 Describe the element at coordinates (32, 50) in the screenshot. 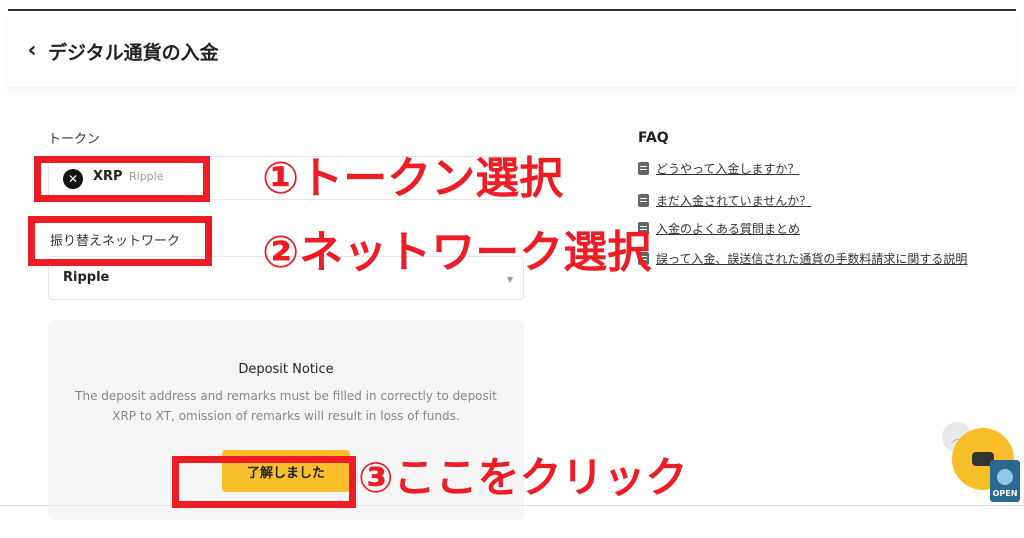

I see `chevron-left-icon: ‹` at that location.